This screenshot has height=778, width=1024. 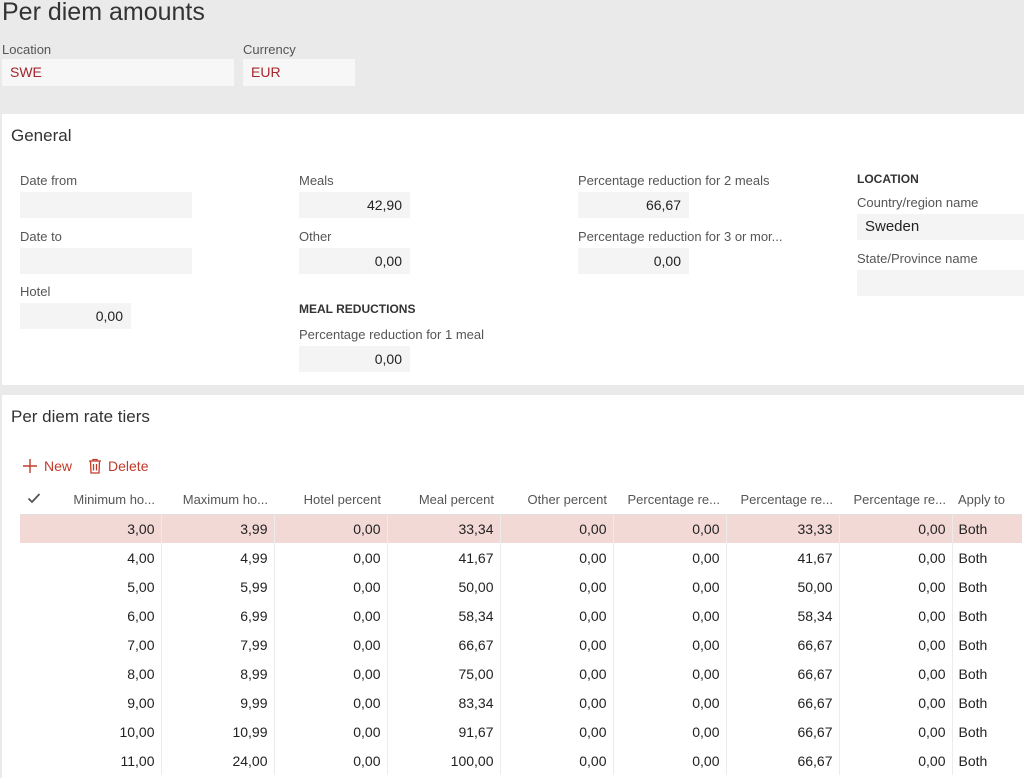 I want to click on date-from-input, so click(x=106, y=205).